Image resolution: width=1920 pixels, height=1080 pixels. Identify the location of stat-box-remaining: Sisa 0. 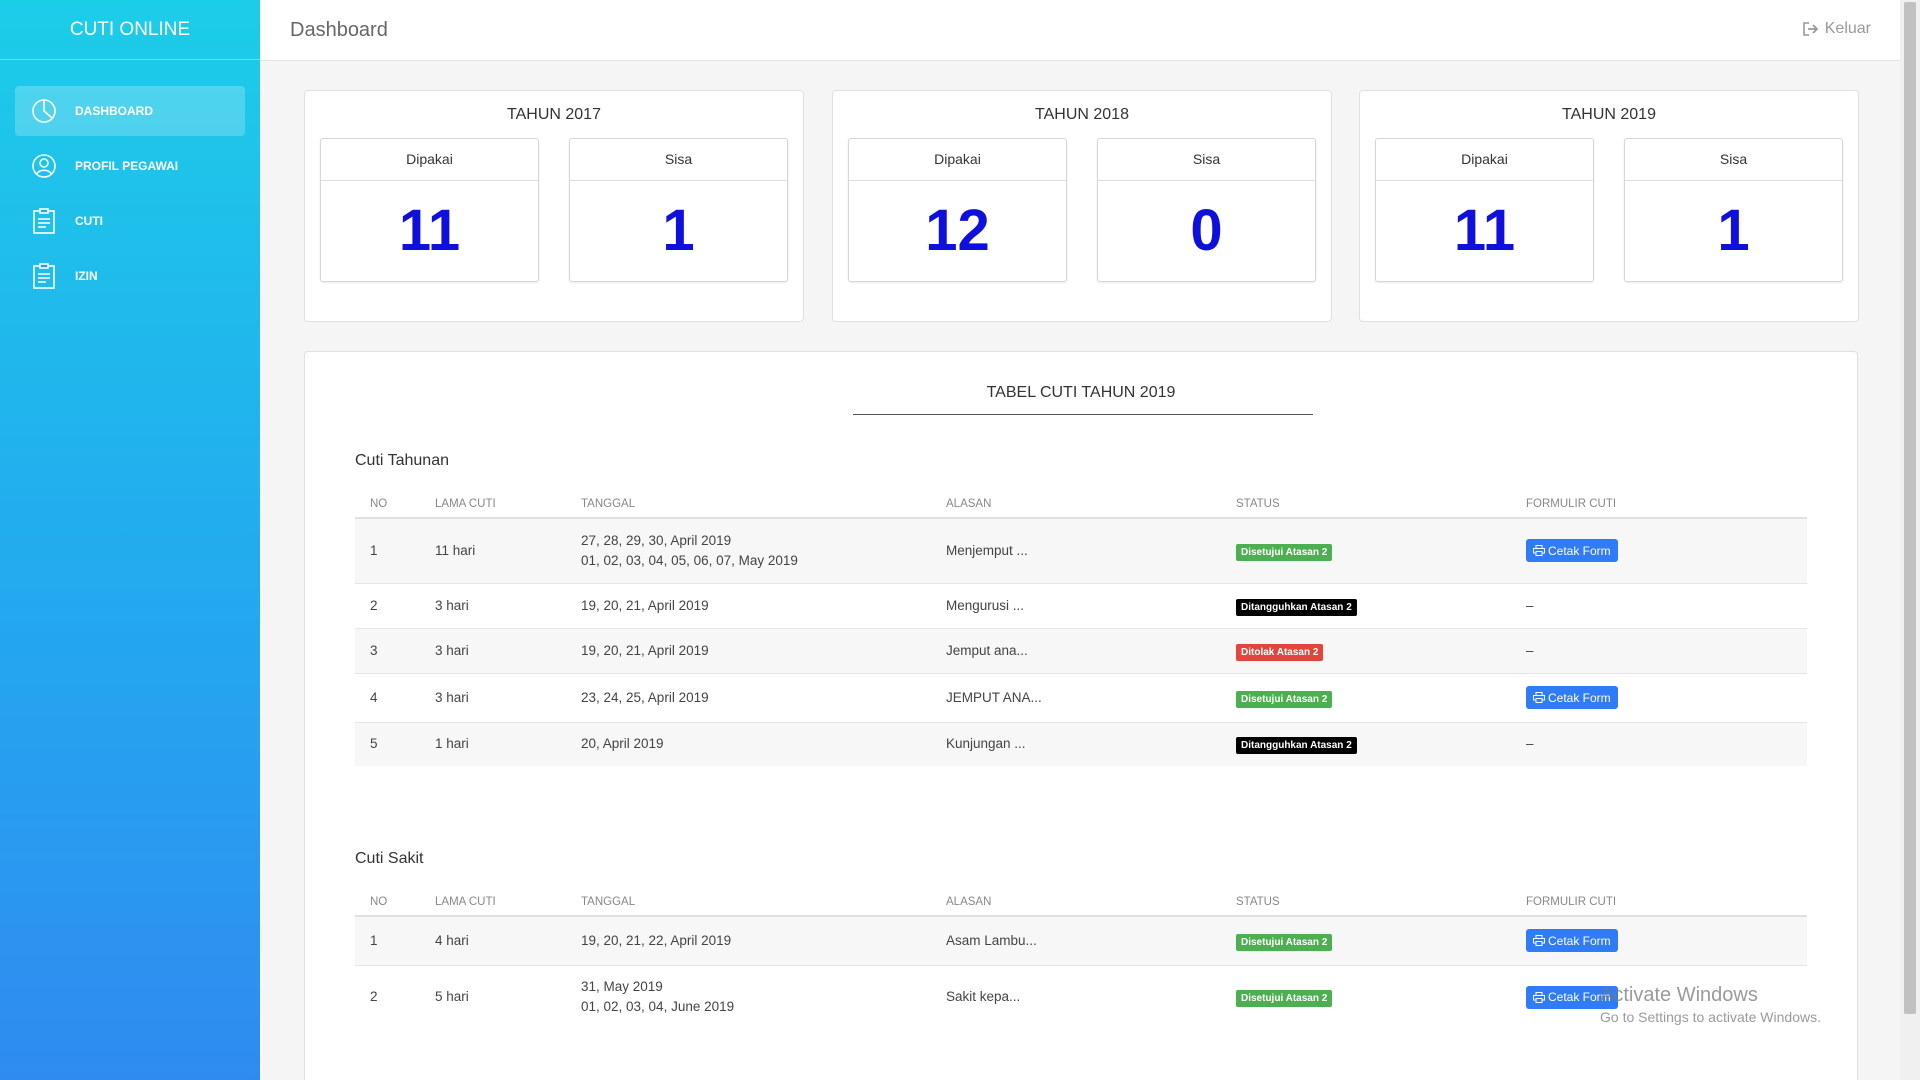
(1206, 210).